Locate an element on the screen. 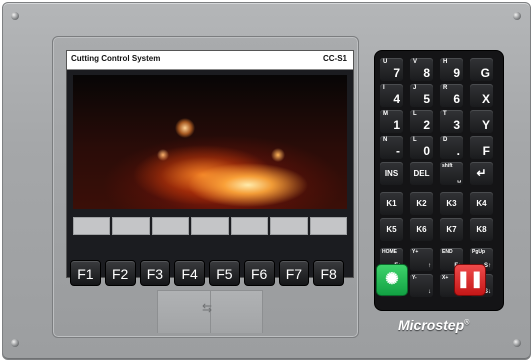 The image size is (532, 361). enter-icon: ↵ is located at coordinates (481, 173).